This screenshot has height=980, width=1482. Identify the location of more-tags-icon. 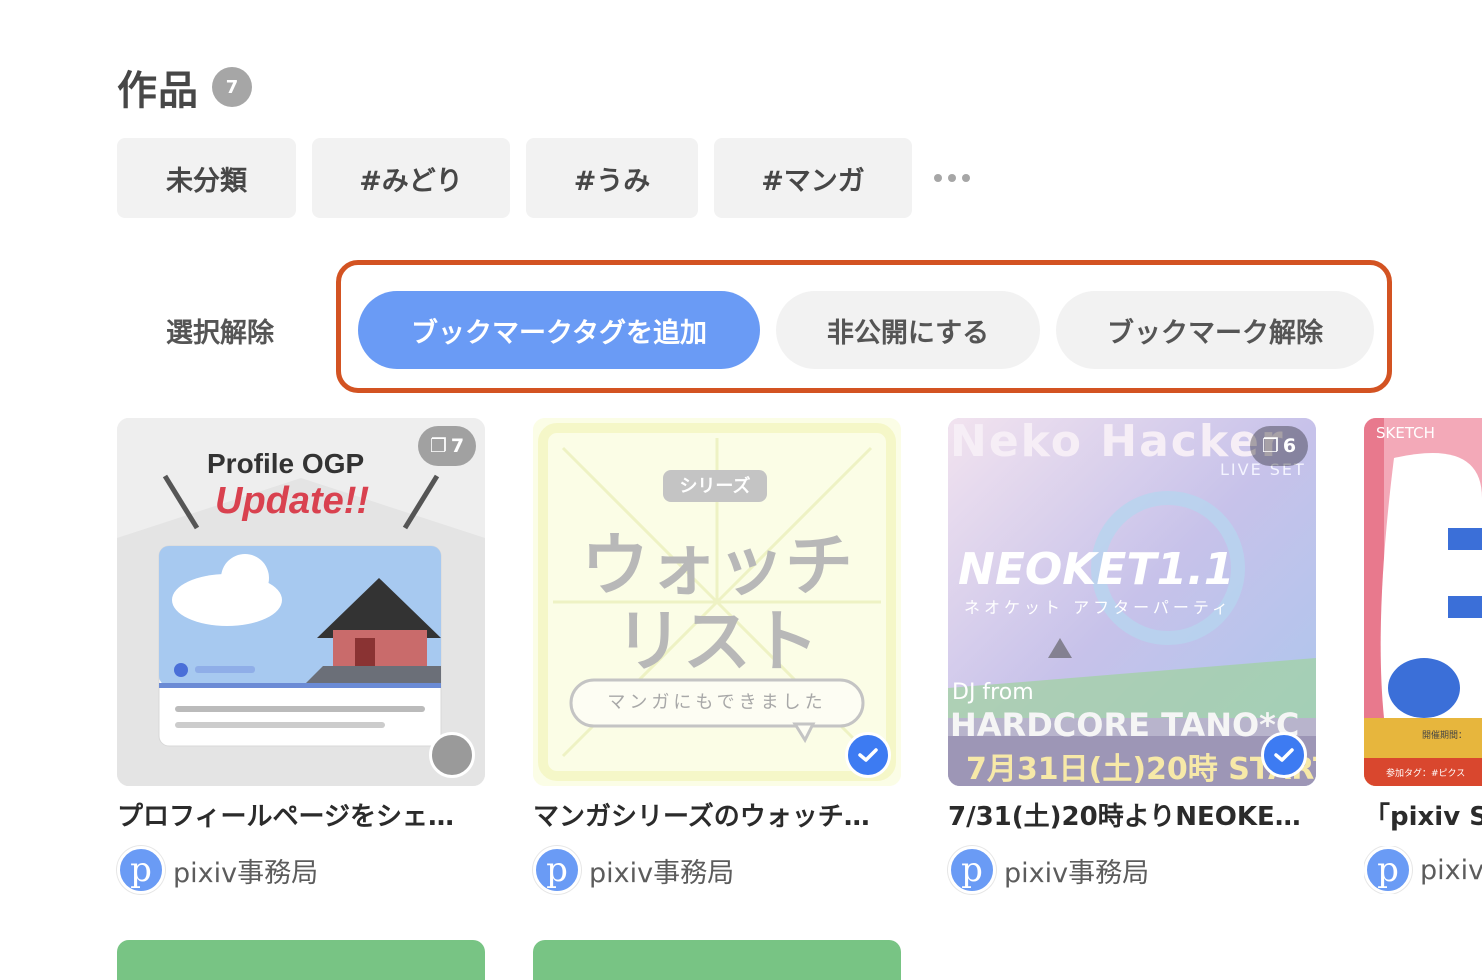
(952, 178).